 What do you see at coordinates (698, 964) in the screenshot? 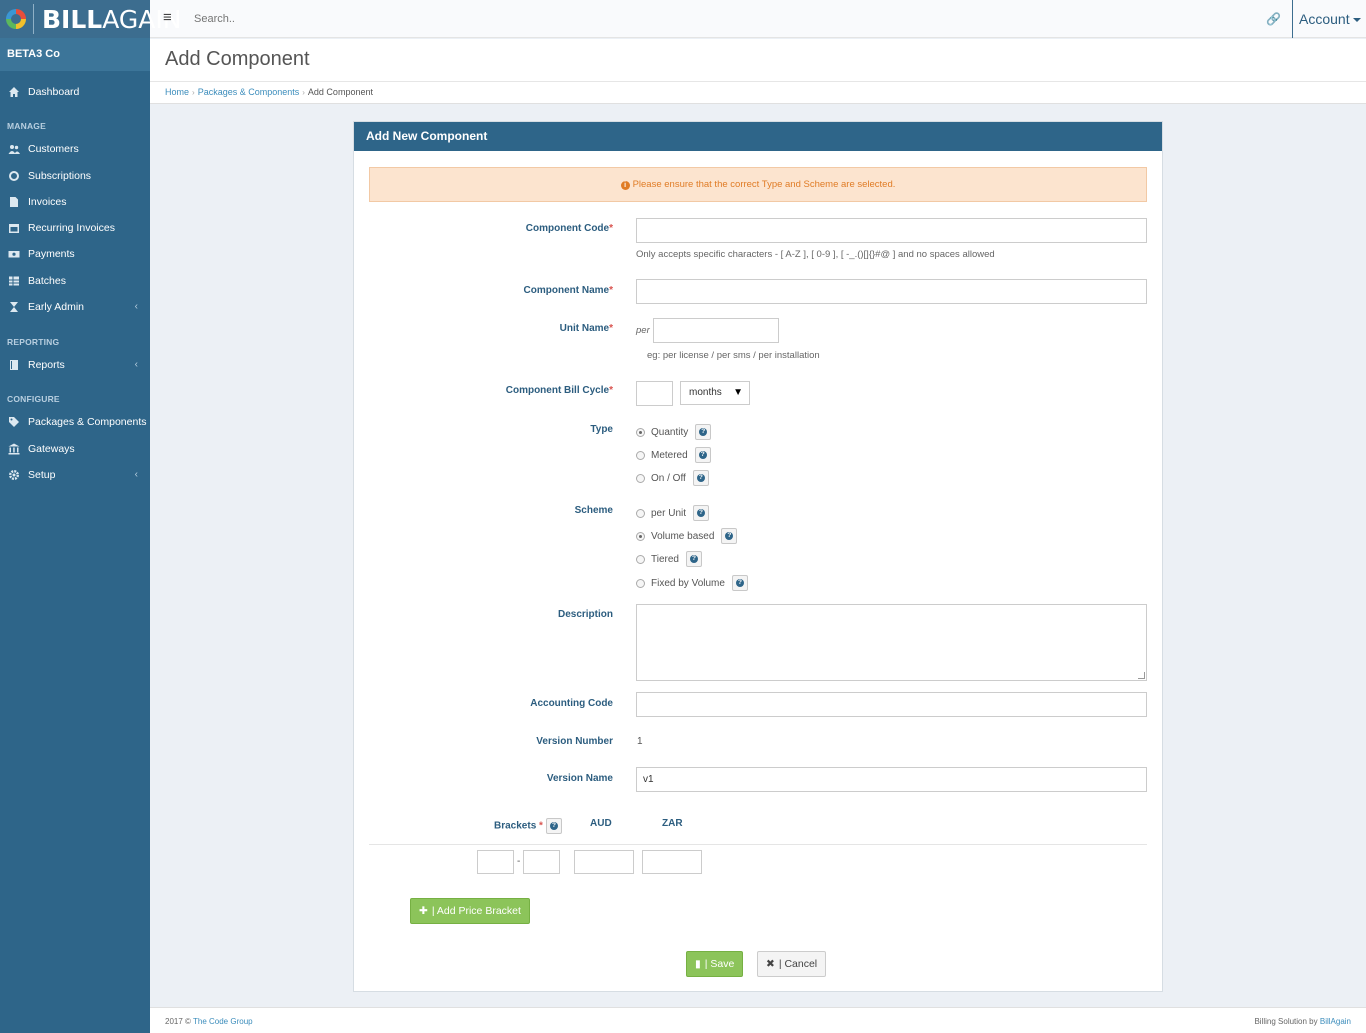
I see `save-icon: ▮` at bounding box center [698, 964].